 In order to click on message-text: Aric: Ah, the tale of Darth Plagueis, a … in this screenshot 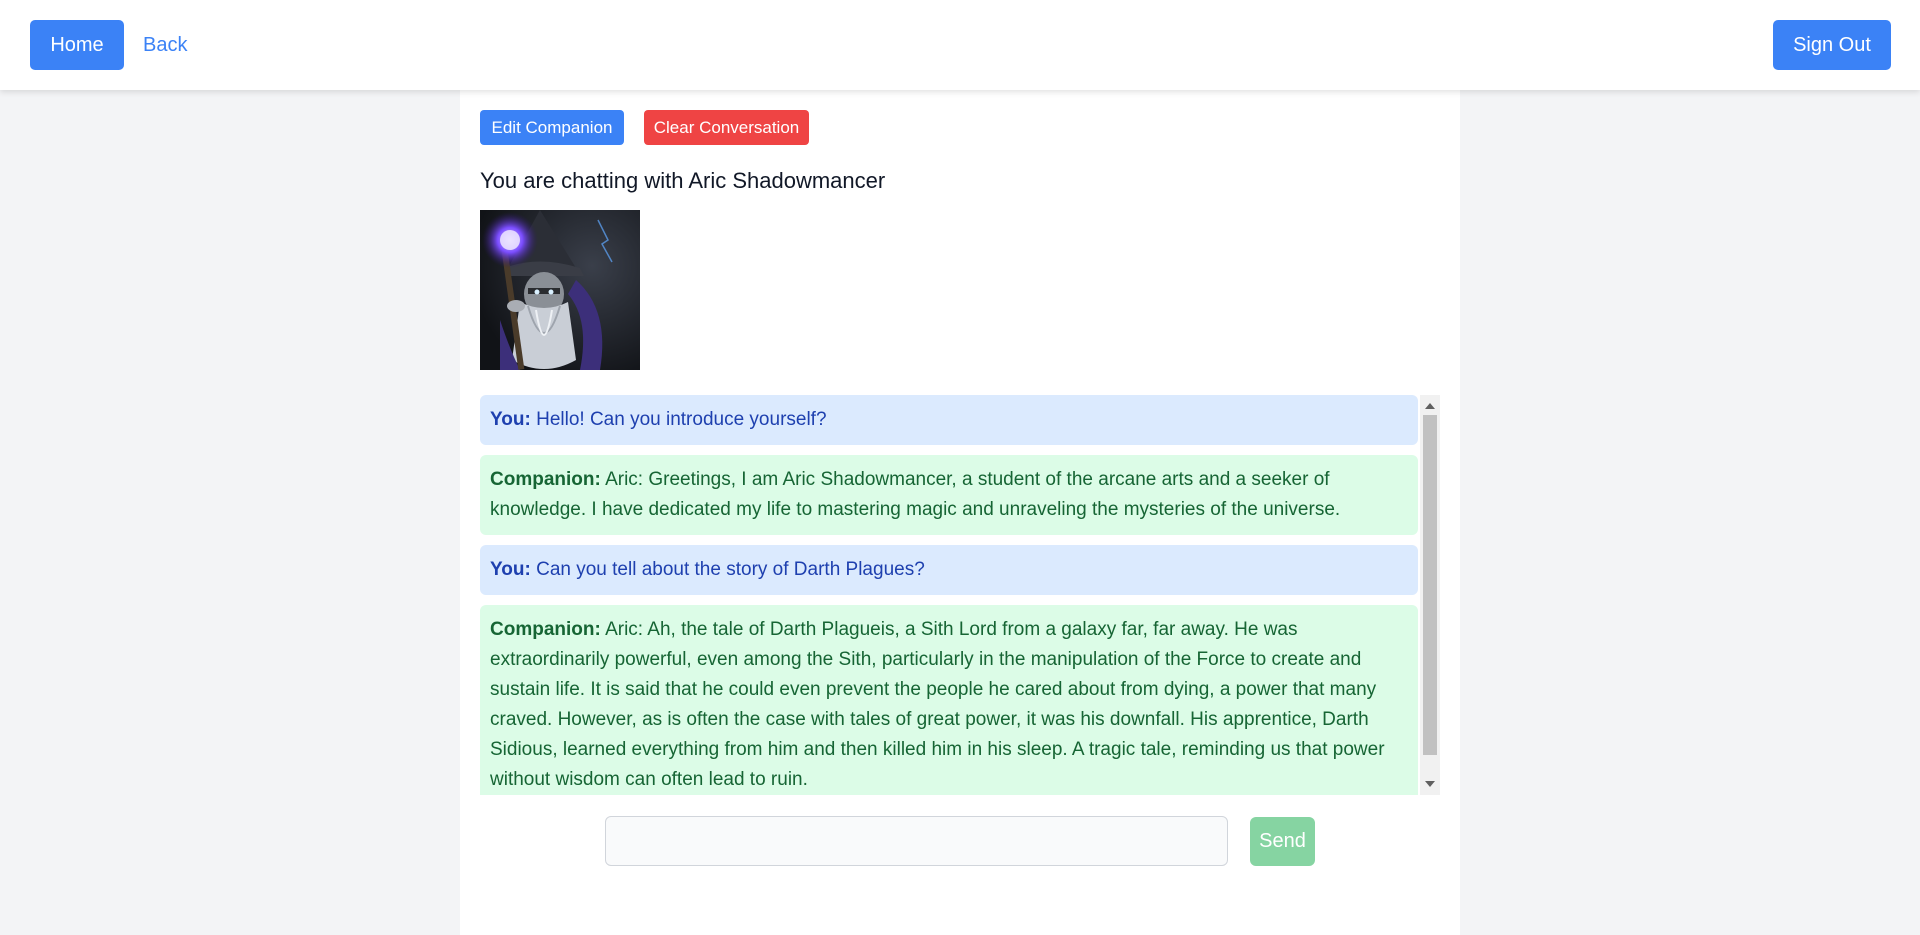, I will do `click(937, 704)`.